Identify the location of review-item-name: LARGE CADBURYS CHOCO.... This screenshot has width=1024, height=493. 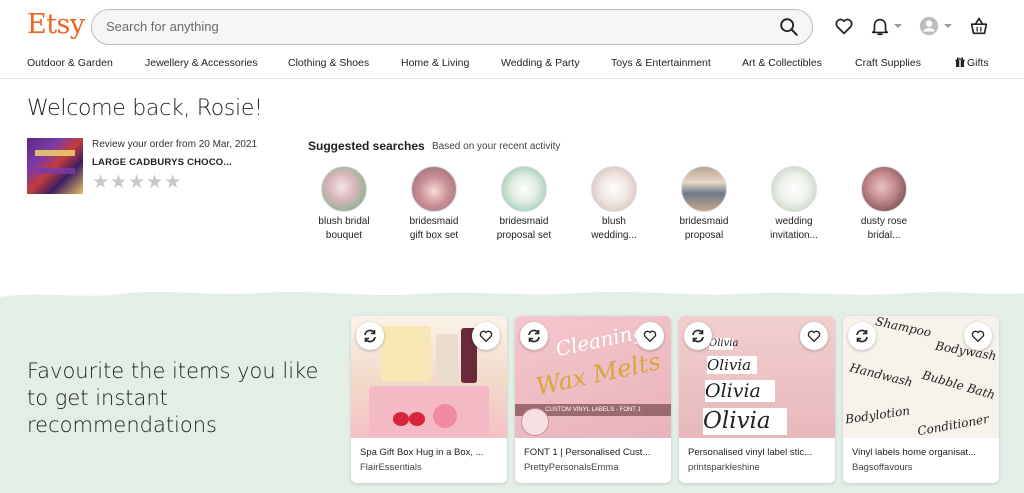
(162, 162).